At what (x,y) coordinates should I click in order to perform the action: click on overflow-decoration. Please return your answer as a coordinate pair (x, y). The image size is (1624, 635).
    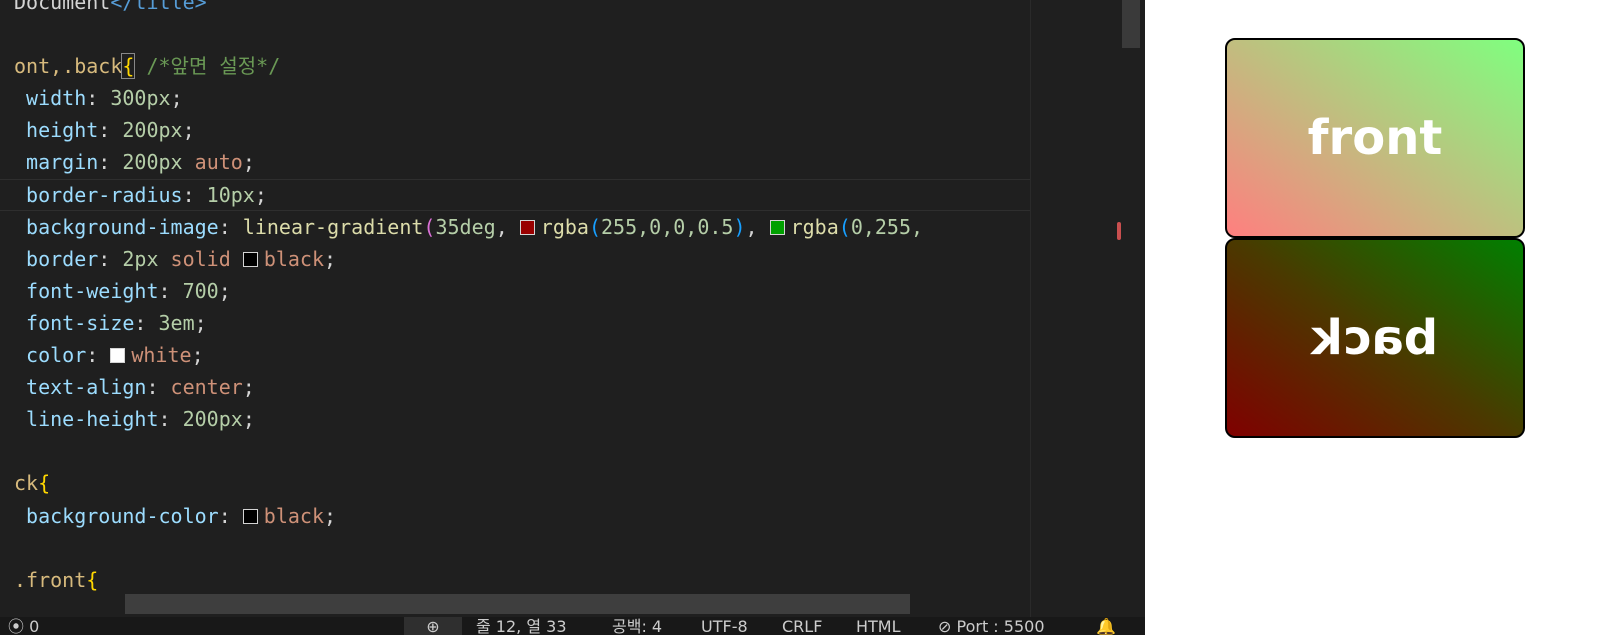
    Looking at the image, I should click on (1119, 231).